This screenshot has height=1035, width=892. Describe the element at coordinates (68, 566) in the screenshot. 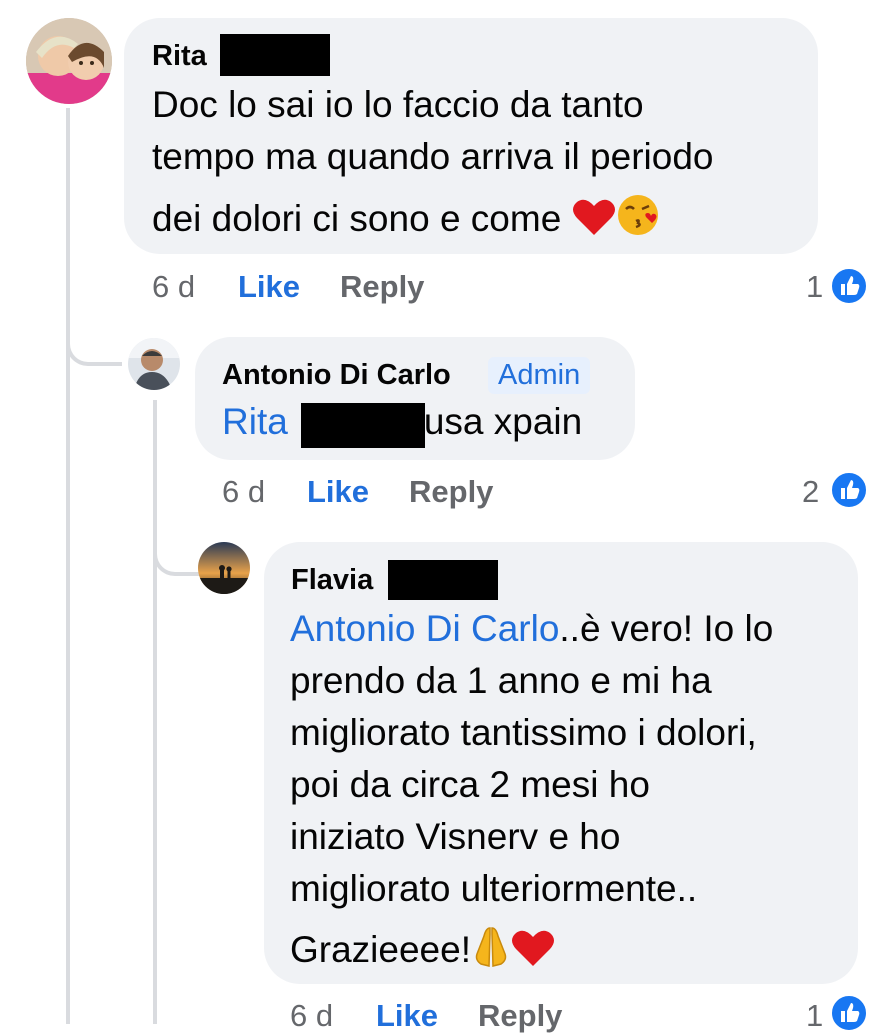

I see `thread-line-root` at that location.